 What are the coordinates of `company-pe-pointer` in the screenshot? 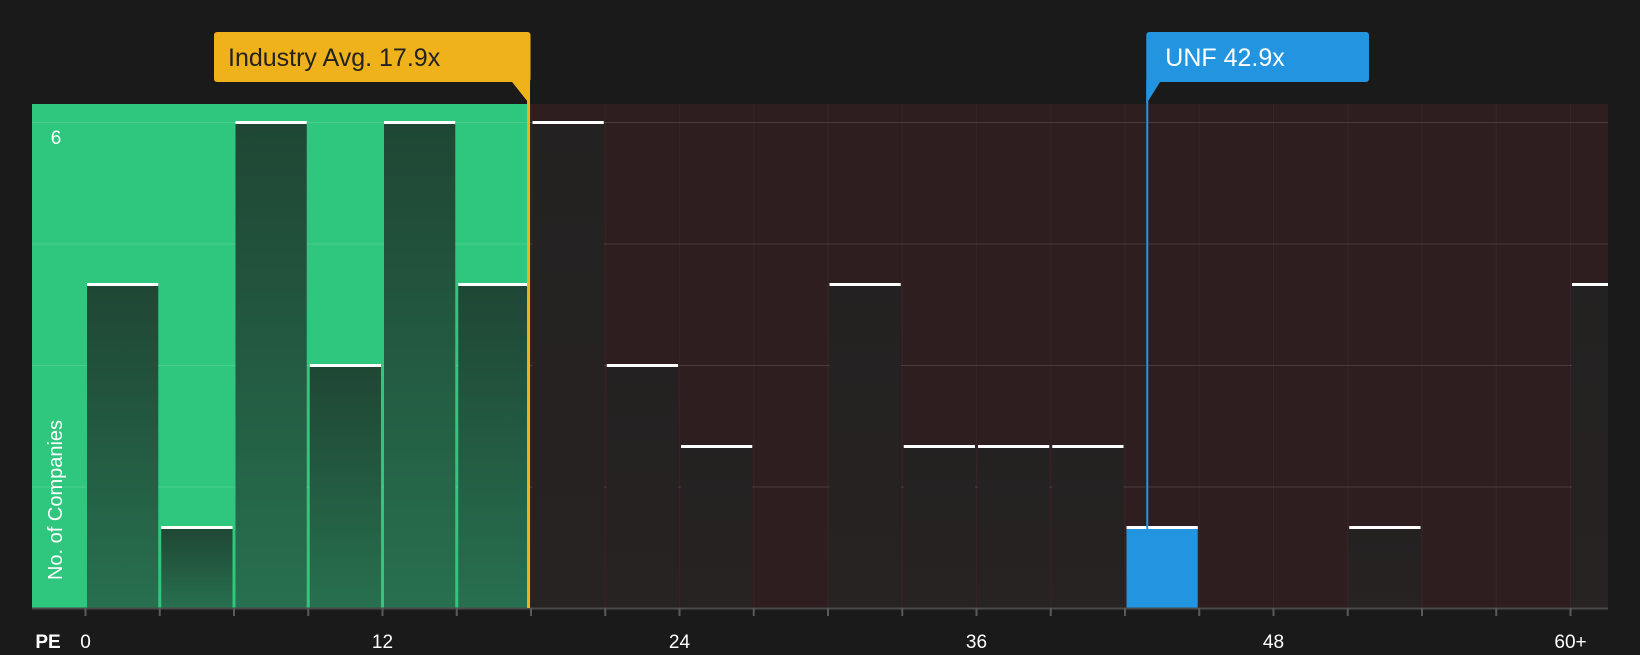 It's located at (1154, 92).